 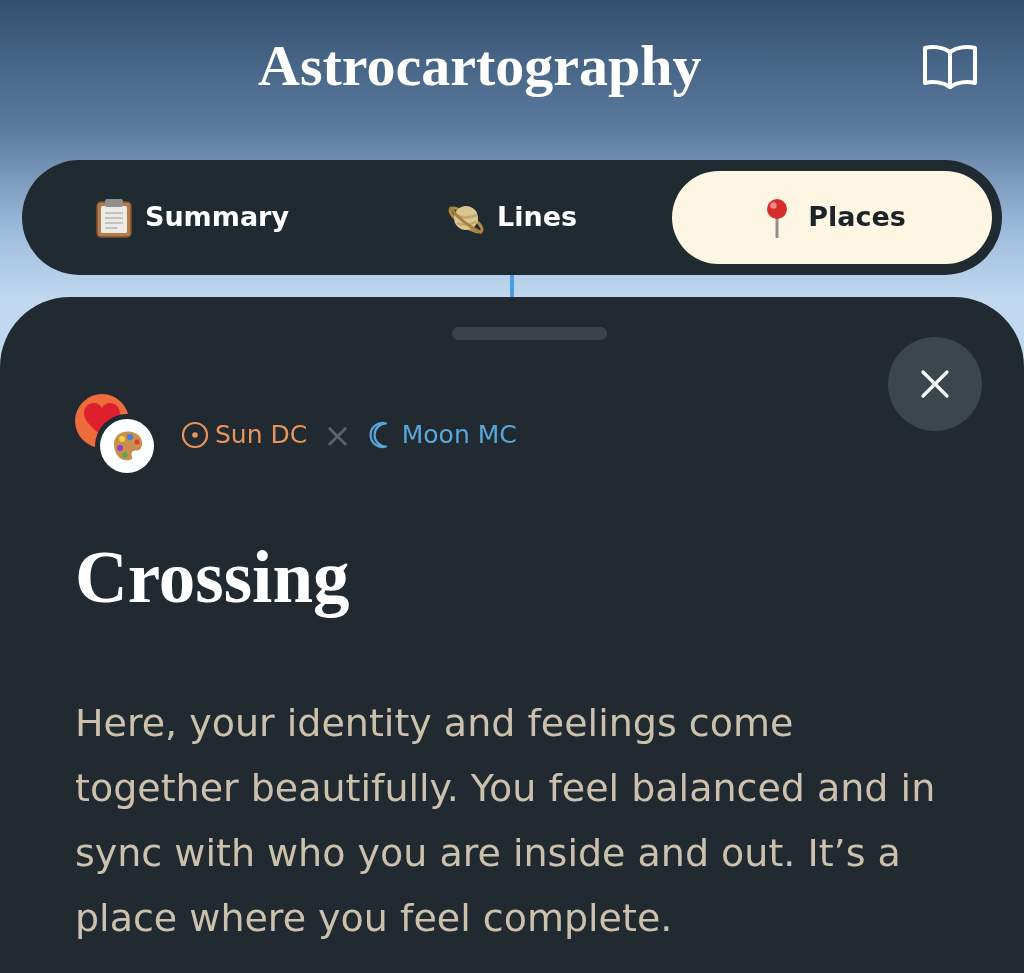 I want to click on close-icon, so click(x=935, y=384).